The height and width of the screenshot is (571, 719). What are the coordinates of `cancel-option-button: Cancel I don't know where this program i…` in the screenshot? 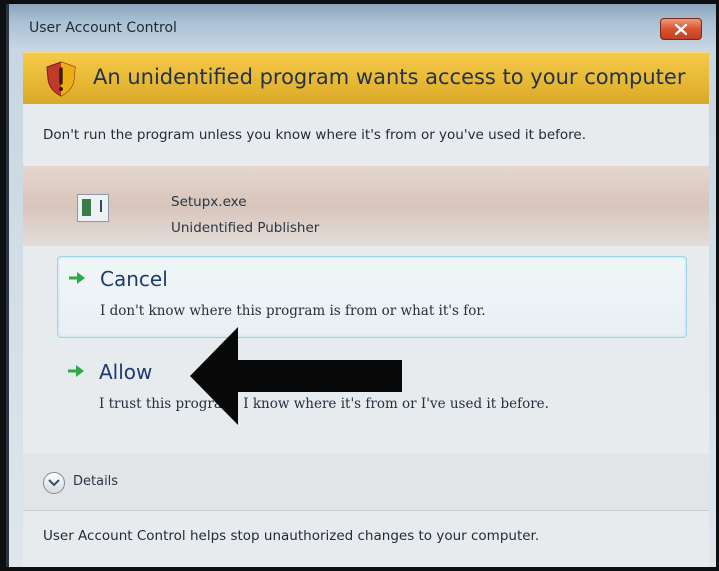 It's located at (372, 297).